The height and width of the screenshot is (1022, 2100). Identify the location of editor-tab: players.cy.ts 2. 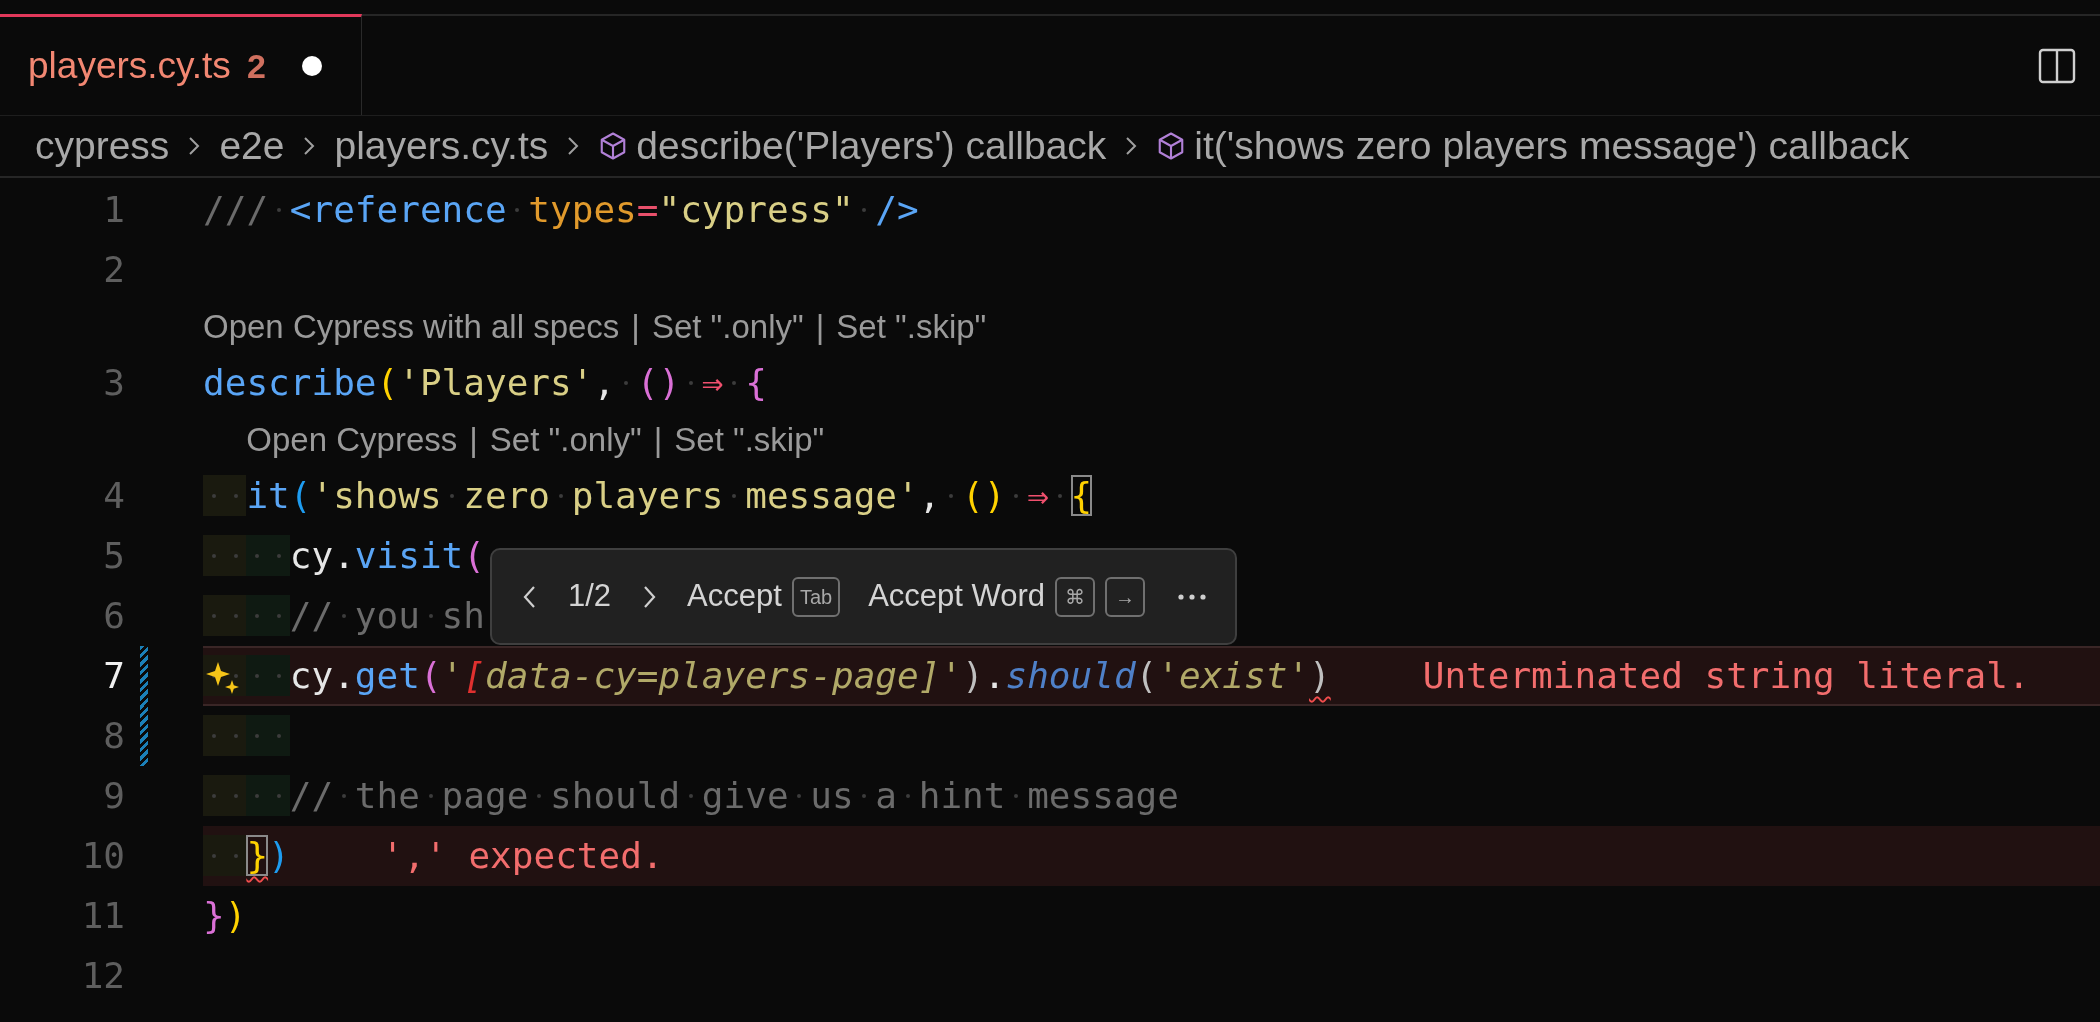
(181, 64).